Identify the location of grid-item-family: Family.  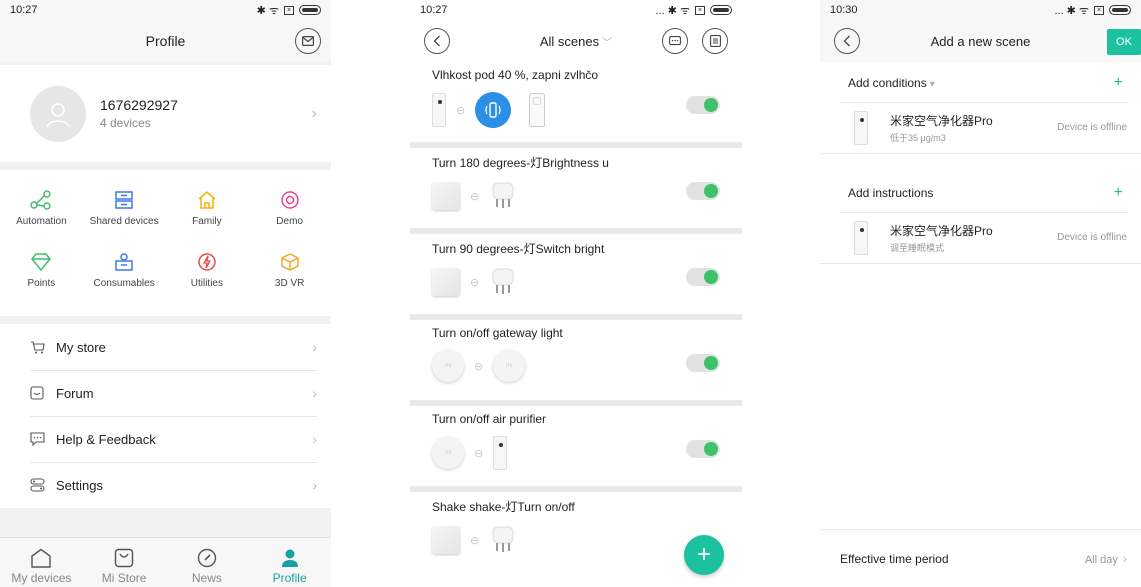
(207, 217).